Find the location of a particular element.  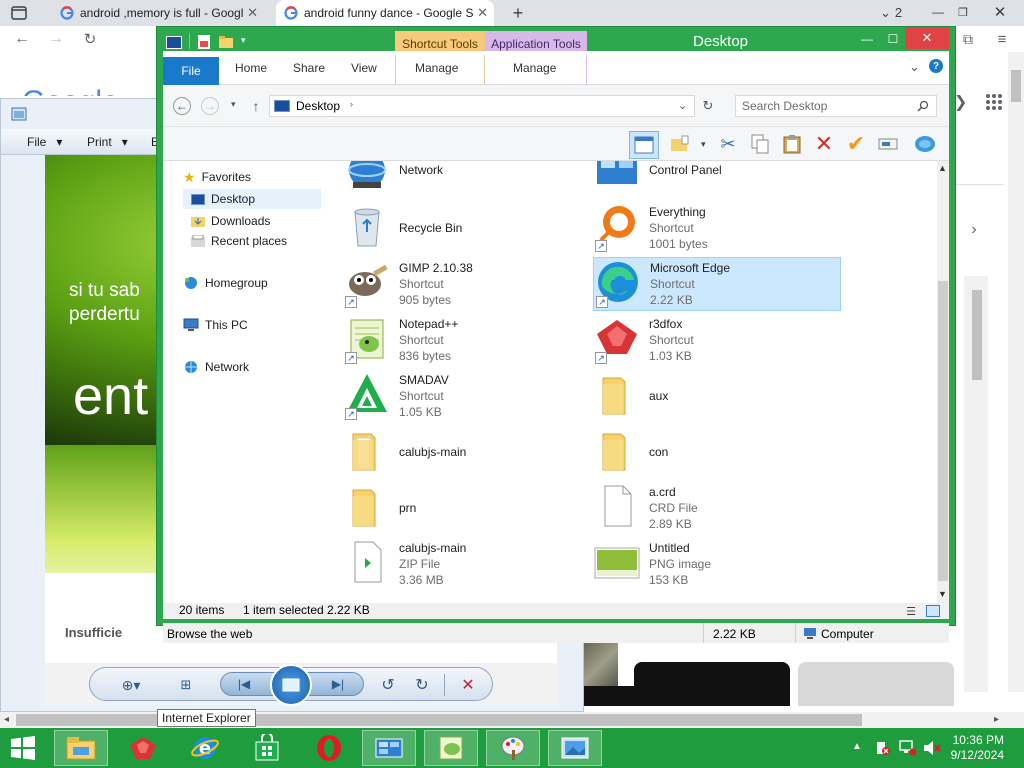

file-item-control-panel: Control Panel is located at coordinates (717, 179).